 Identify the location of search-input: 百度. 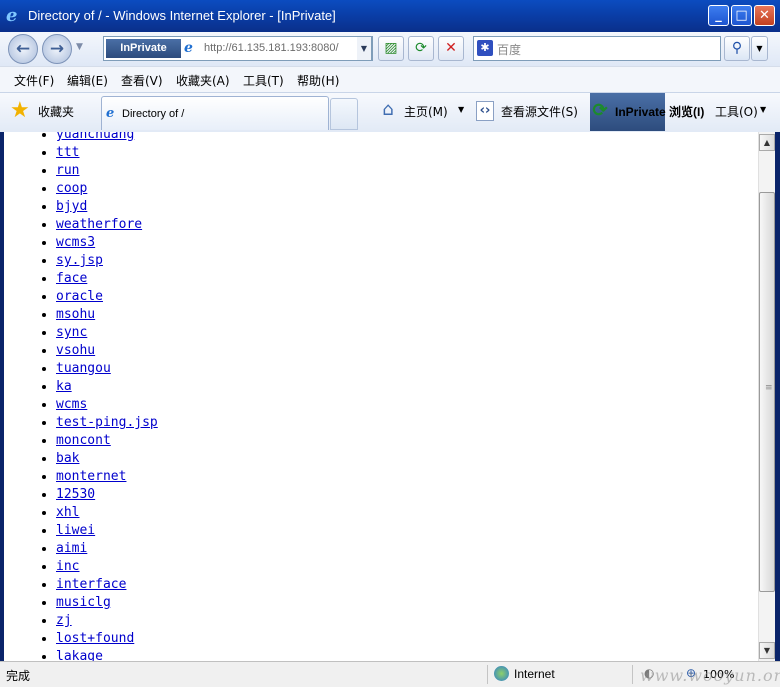
(509, 49).